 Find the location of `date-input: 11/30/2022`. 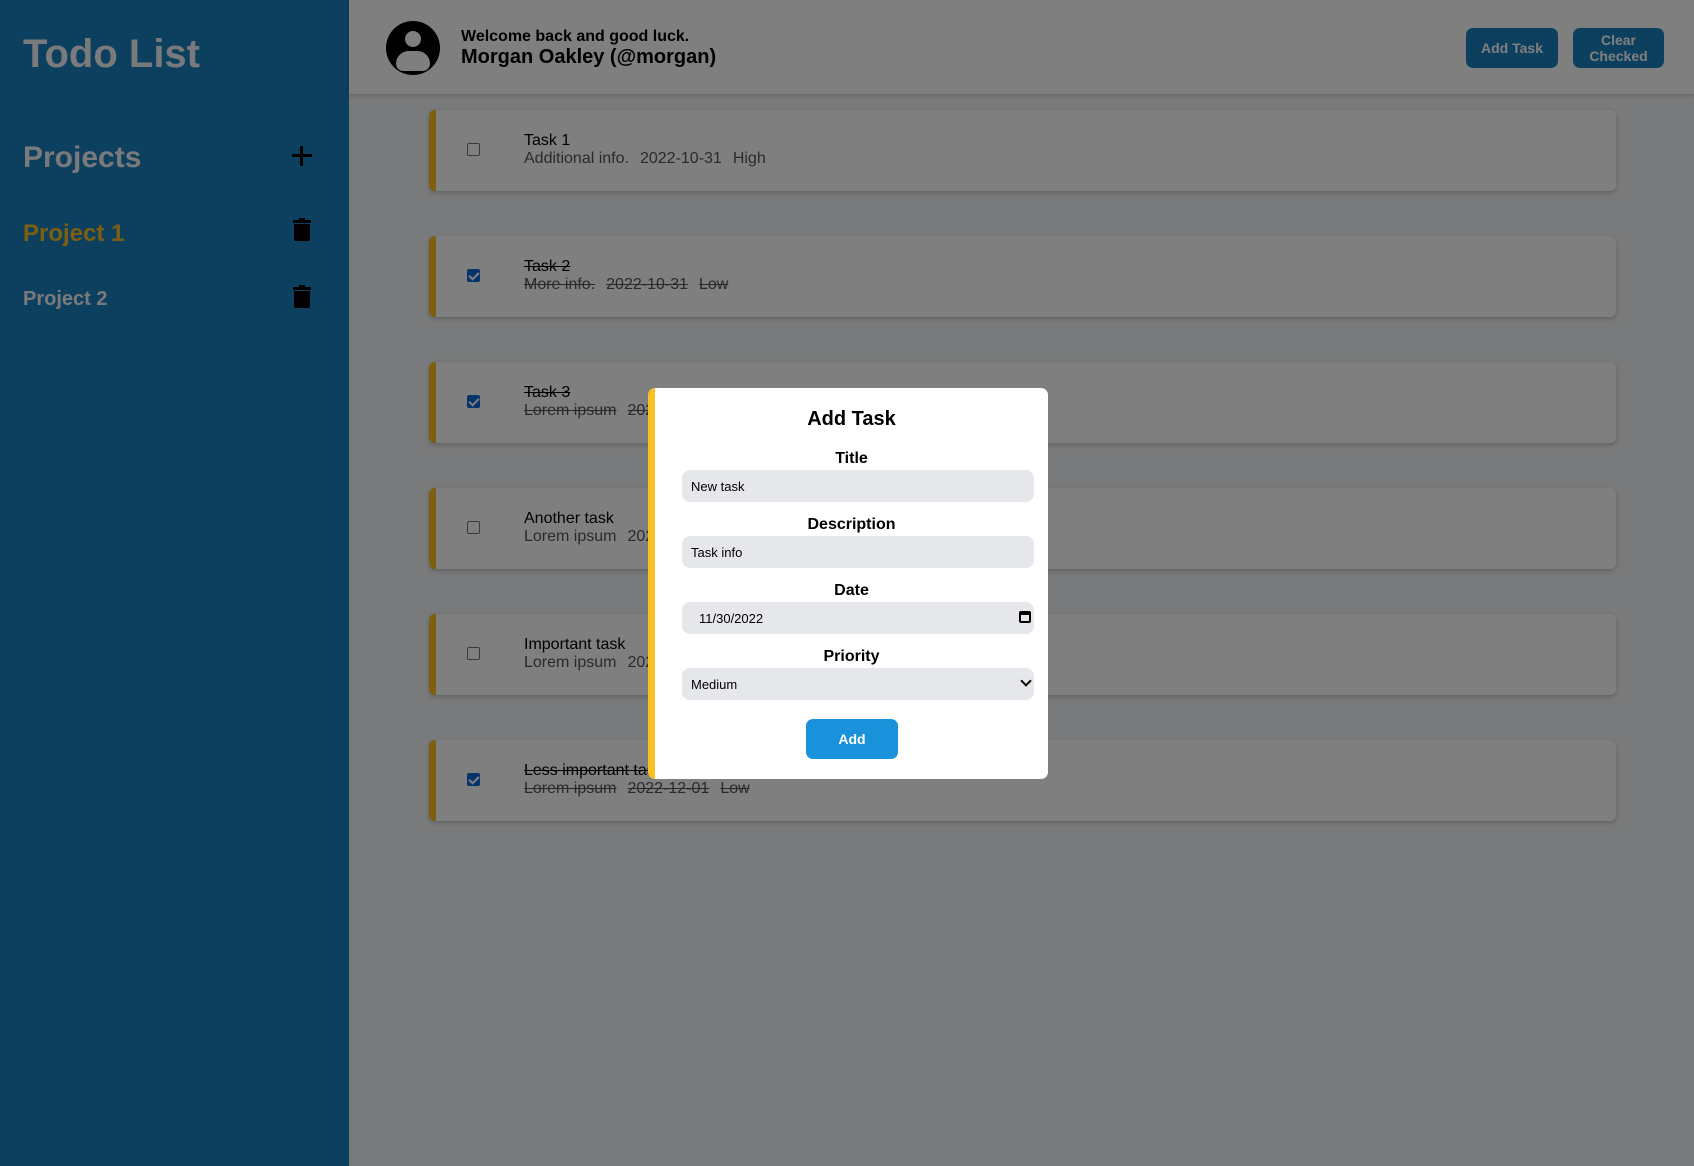

date-input: 11/30/2022 is located at coordinates (858, 618).